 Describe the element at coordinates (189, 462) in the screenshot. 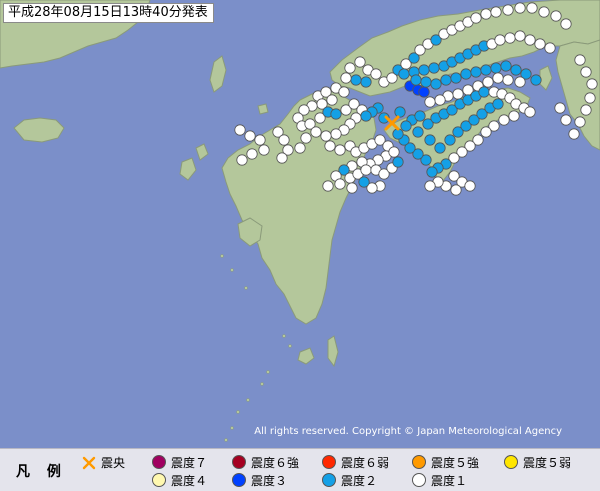

I see `legend-label: 震度７` at that location.